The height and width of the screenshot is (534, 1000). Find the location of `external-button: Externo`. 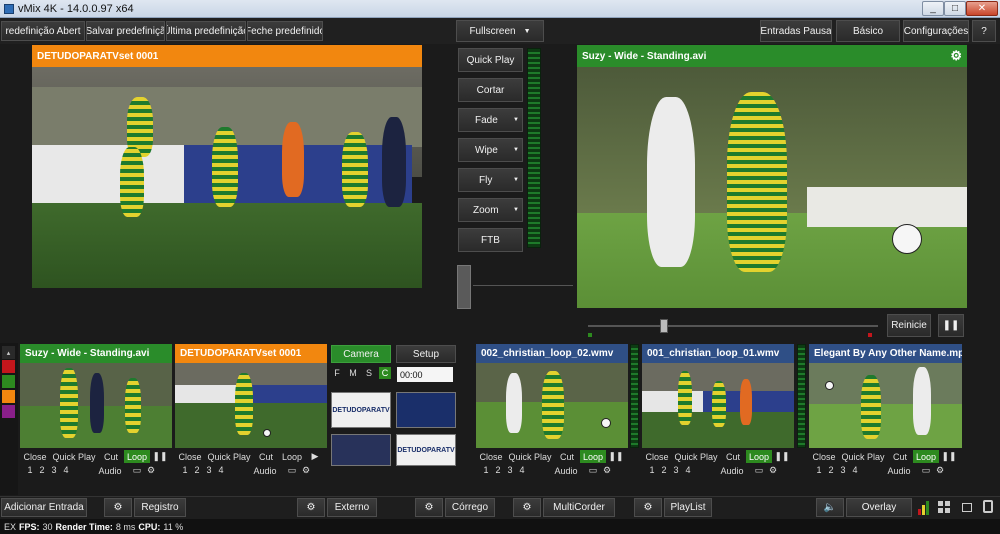

external-button: Externo is located at coordinates (352, 507).